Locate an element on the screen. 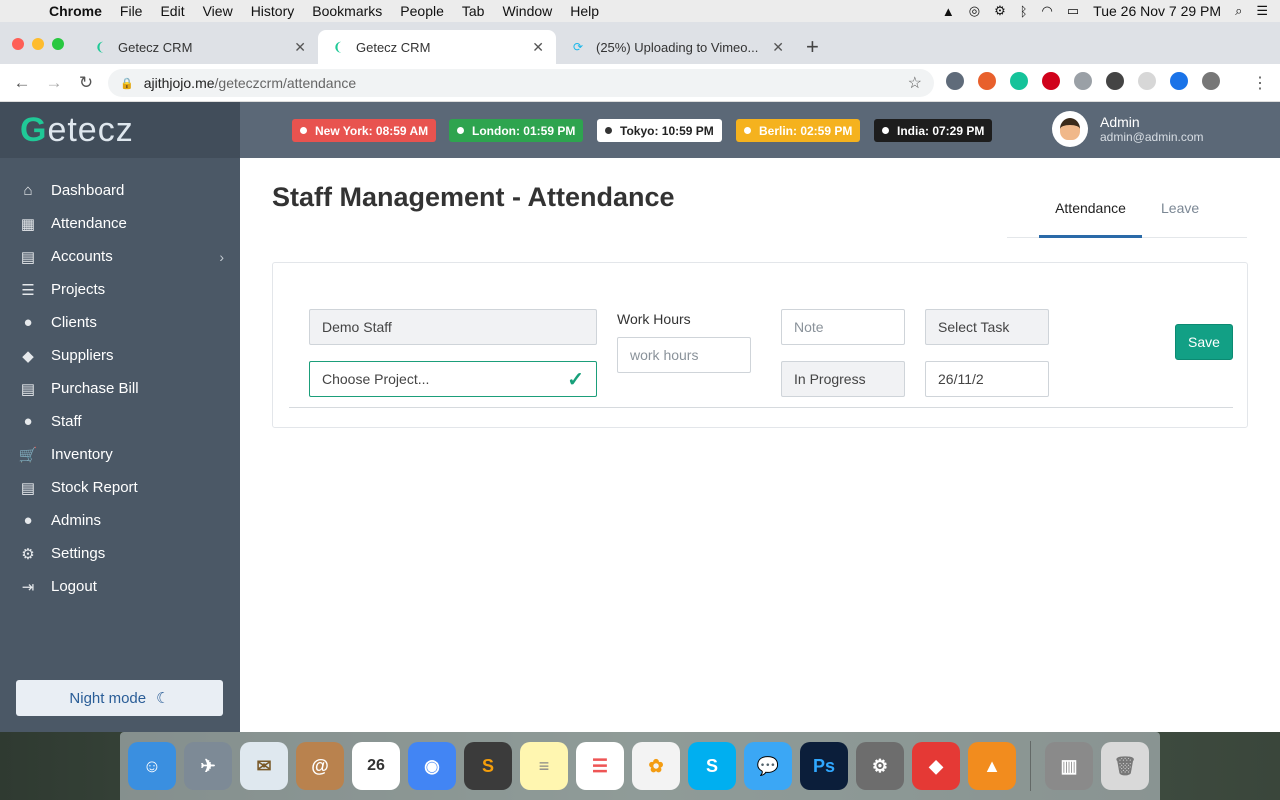 Image resolution: width=1280 pixels, height=800 pixels. wifi-icon: ◠ is located at coordinates (1047, 11).